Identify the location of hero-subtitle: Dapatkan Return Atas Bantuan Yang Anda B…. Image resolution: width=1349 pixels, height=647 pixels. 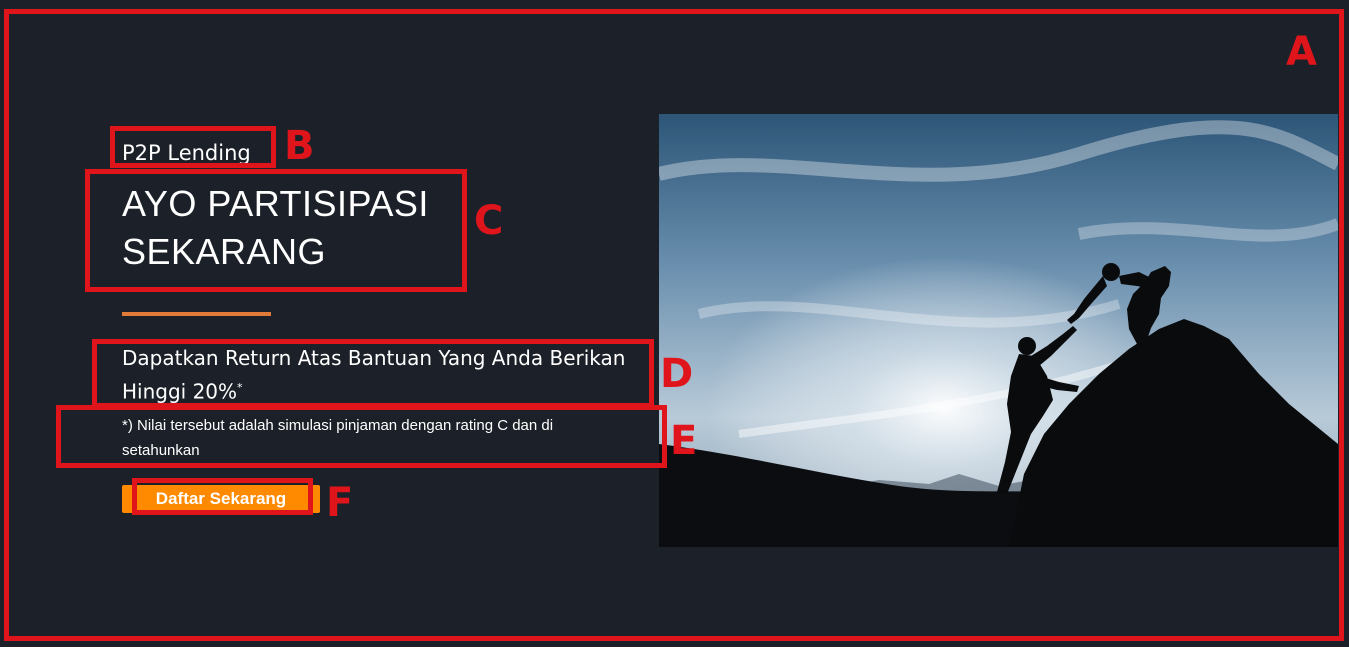
(384, 375).